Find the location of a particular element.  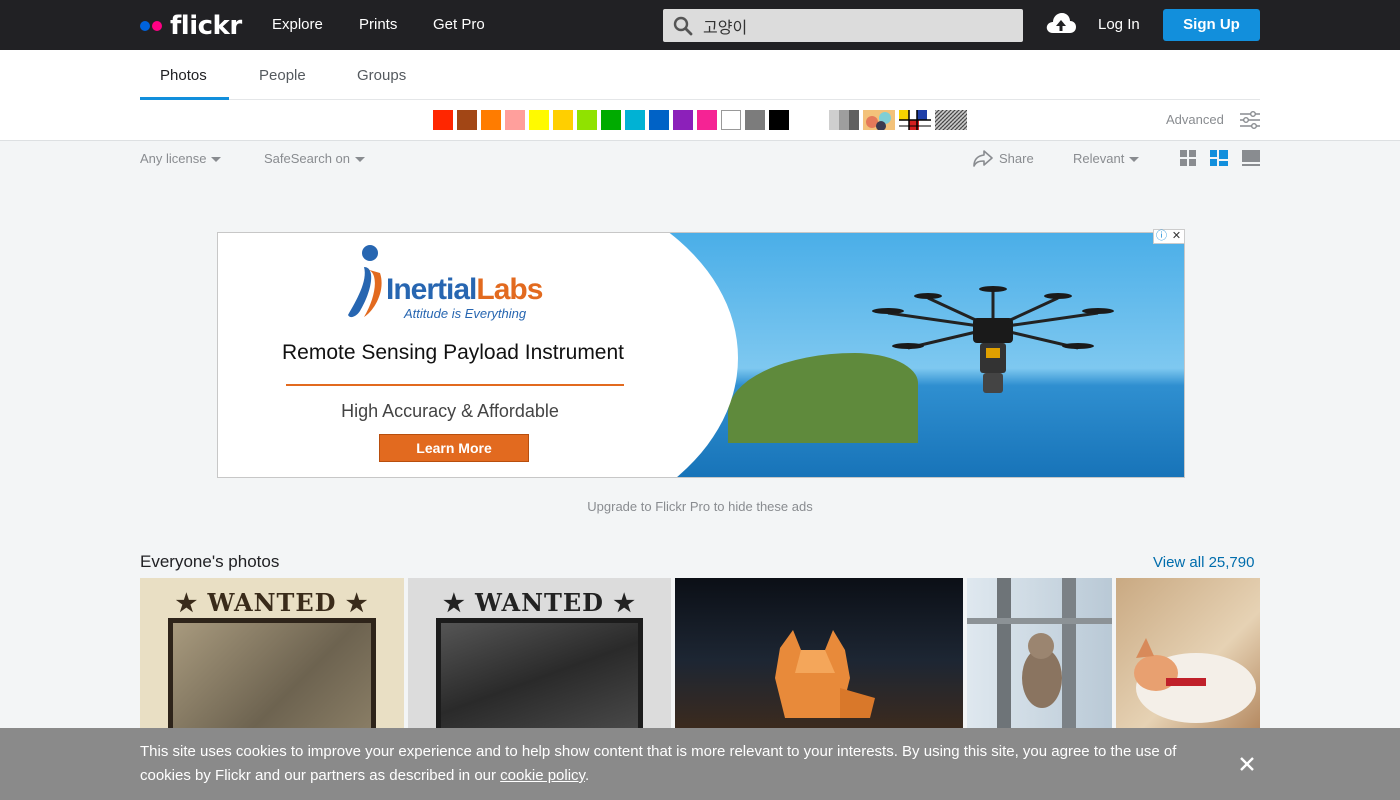

share-button: Share is located at coordinates (1016, 158).